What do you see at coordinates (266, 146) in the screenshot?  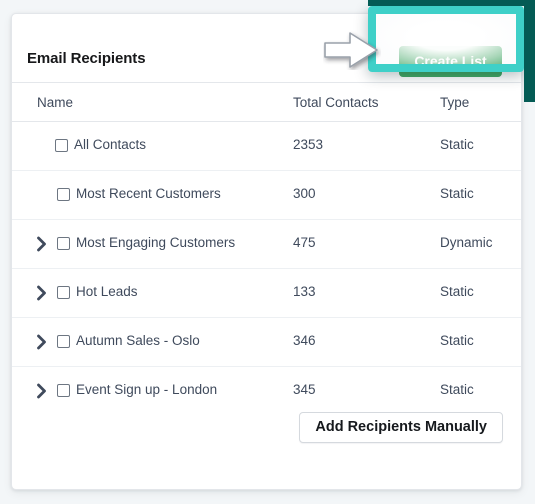 I see `table-row: All Contacts 2353 Static` at bounding box center [266, 146].